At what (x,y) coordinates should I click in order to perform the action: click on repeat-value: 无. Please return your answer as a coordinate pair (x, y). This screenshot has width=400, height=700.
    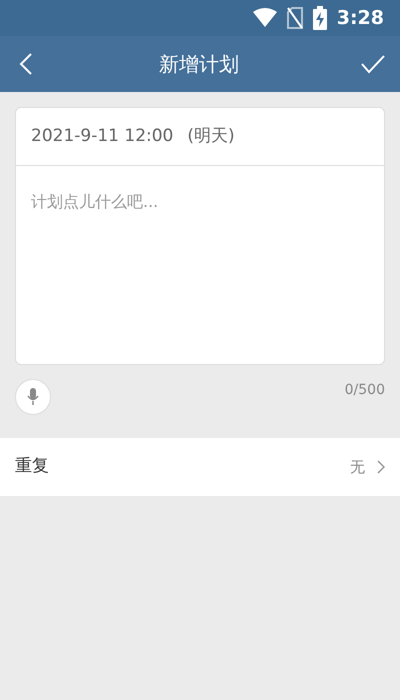
    Looking at the image, I should click on (357, 467).